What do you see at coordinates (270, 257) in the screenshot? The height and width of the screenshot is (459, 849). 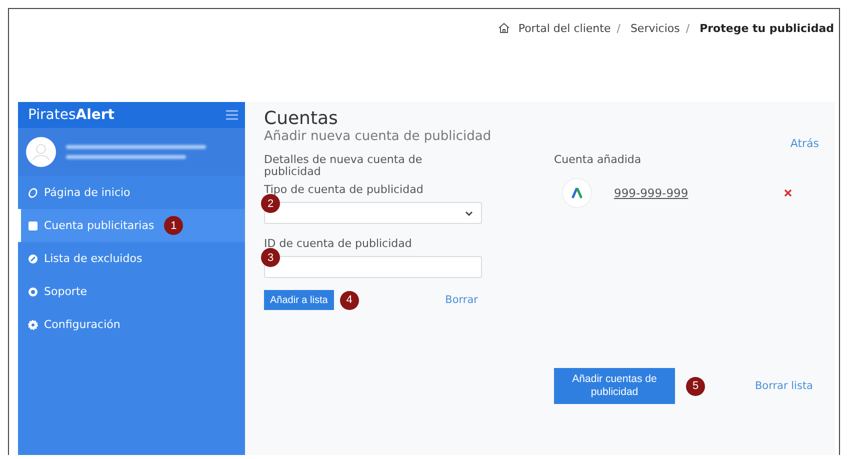 I see `step-badge: 3` at bounding box center [270, 257].